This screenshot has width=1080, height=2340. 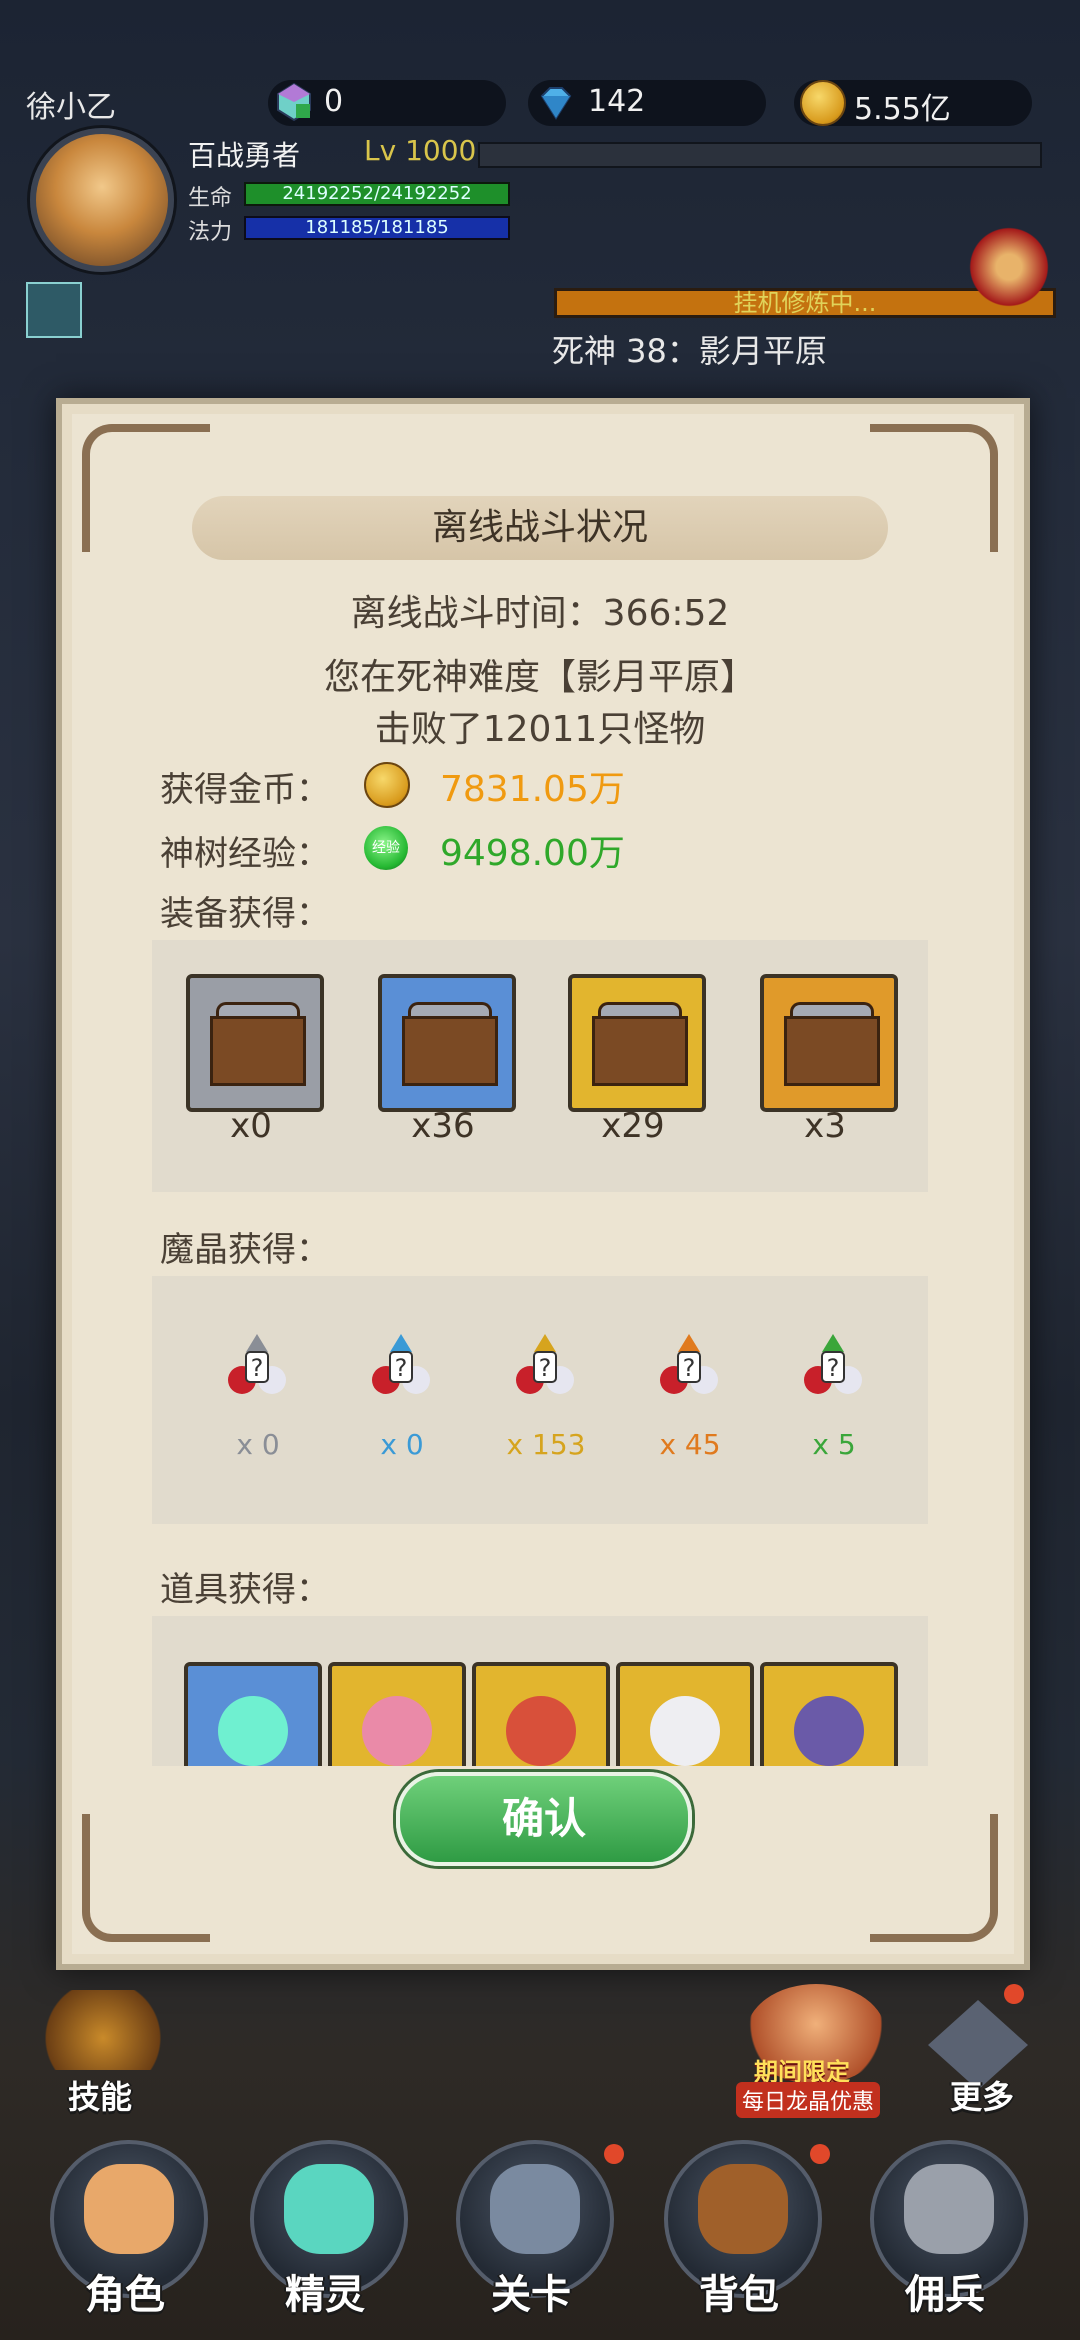 What do you see at coordinates (420, 150) in the screenshot?
I see `player-level: Lv 1000` at bounding box center [420, 150].